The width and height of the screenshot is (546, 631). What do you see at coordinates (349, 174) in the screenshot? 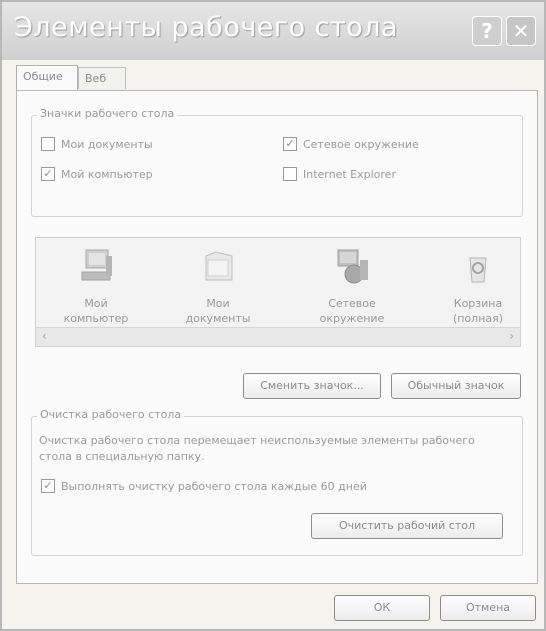
I see `internet-explorer-checkbox-label: Internet Explorer` at bounding box center [349, 174].